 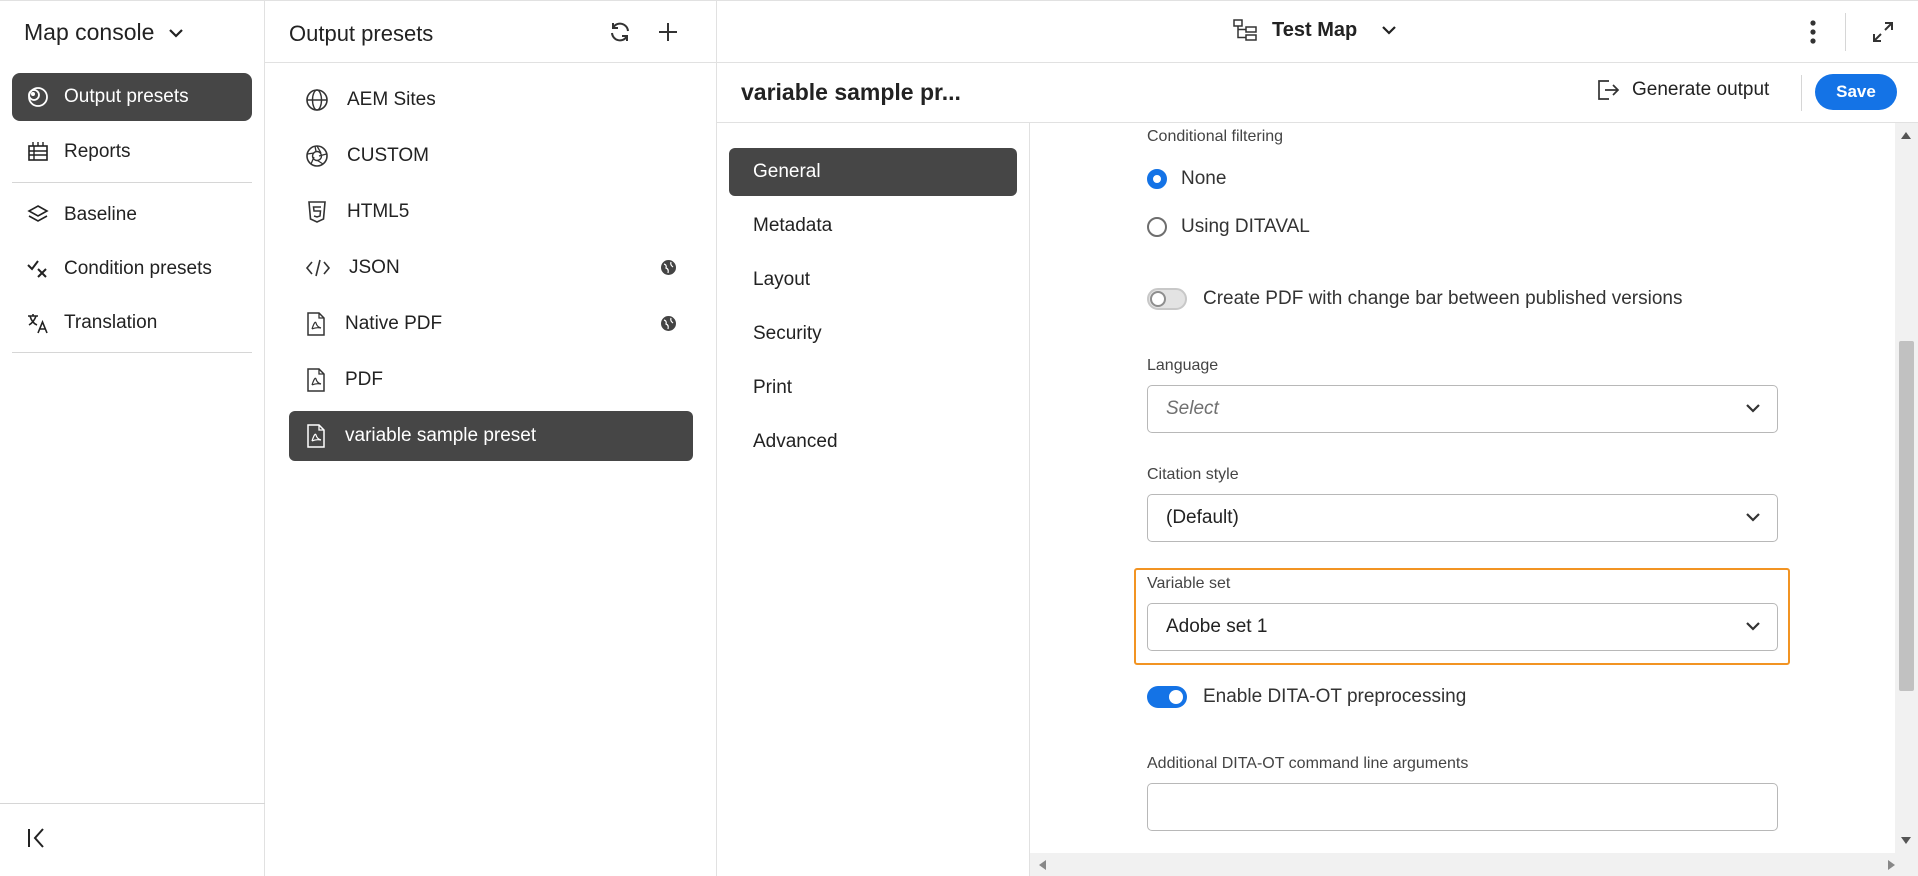 I want to click on map-console-dropdown: Map console, so click(x=104, y=32).